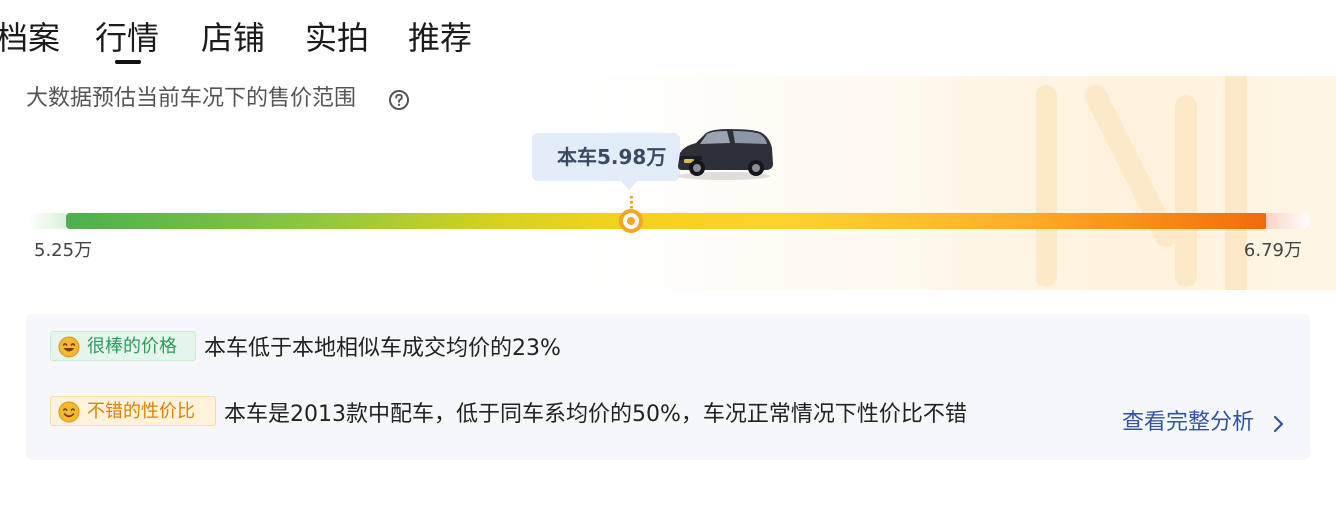 The height and width of the screenshot is (510, 1336). I want to click on range-bar-right-fade, so click(1288, 221).